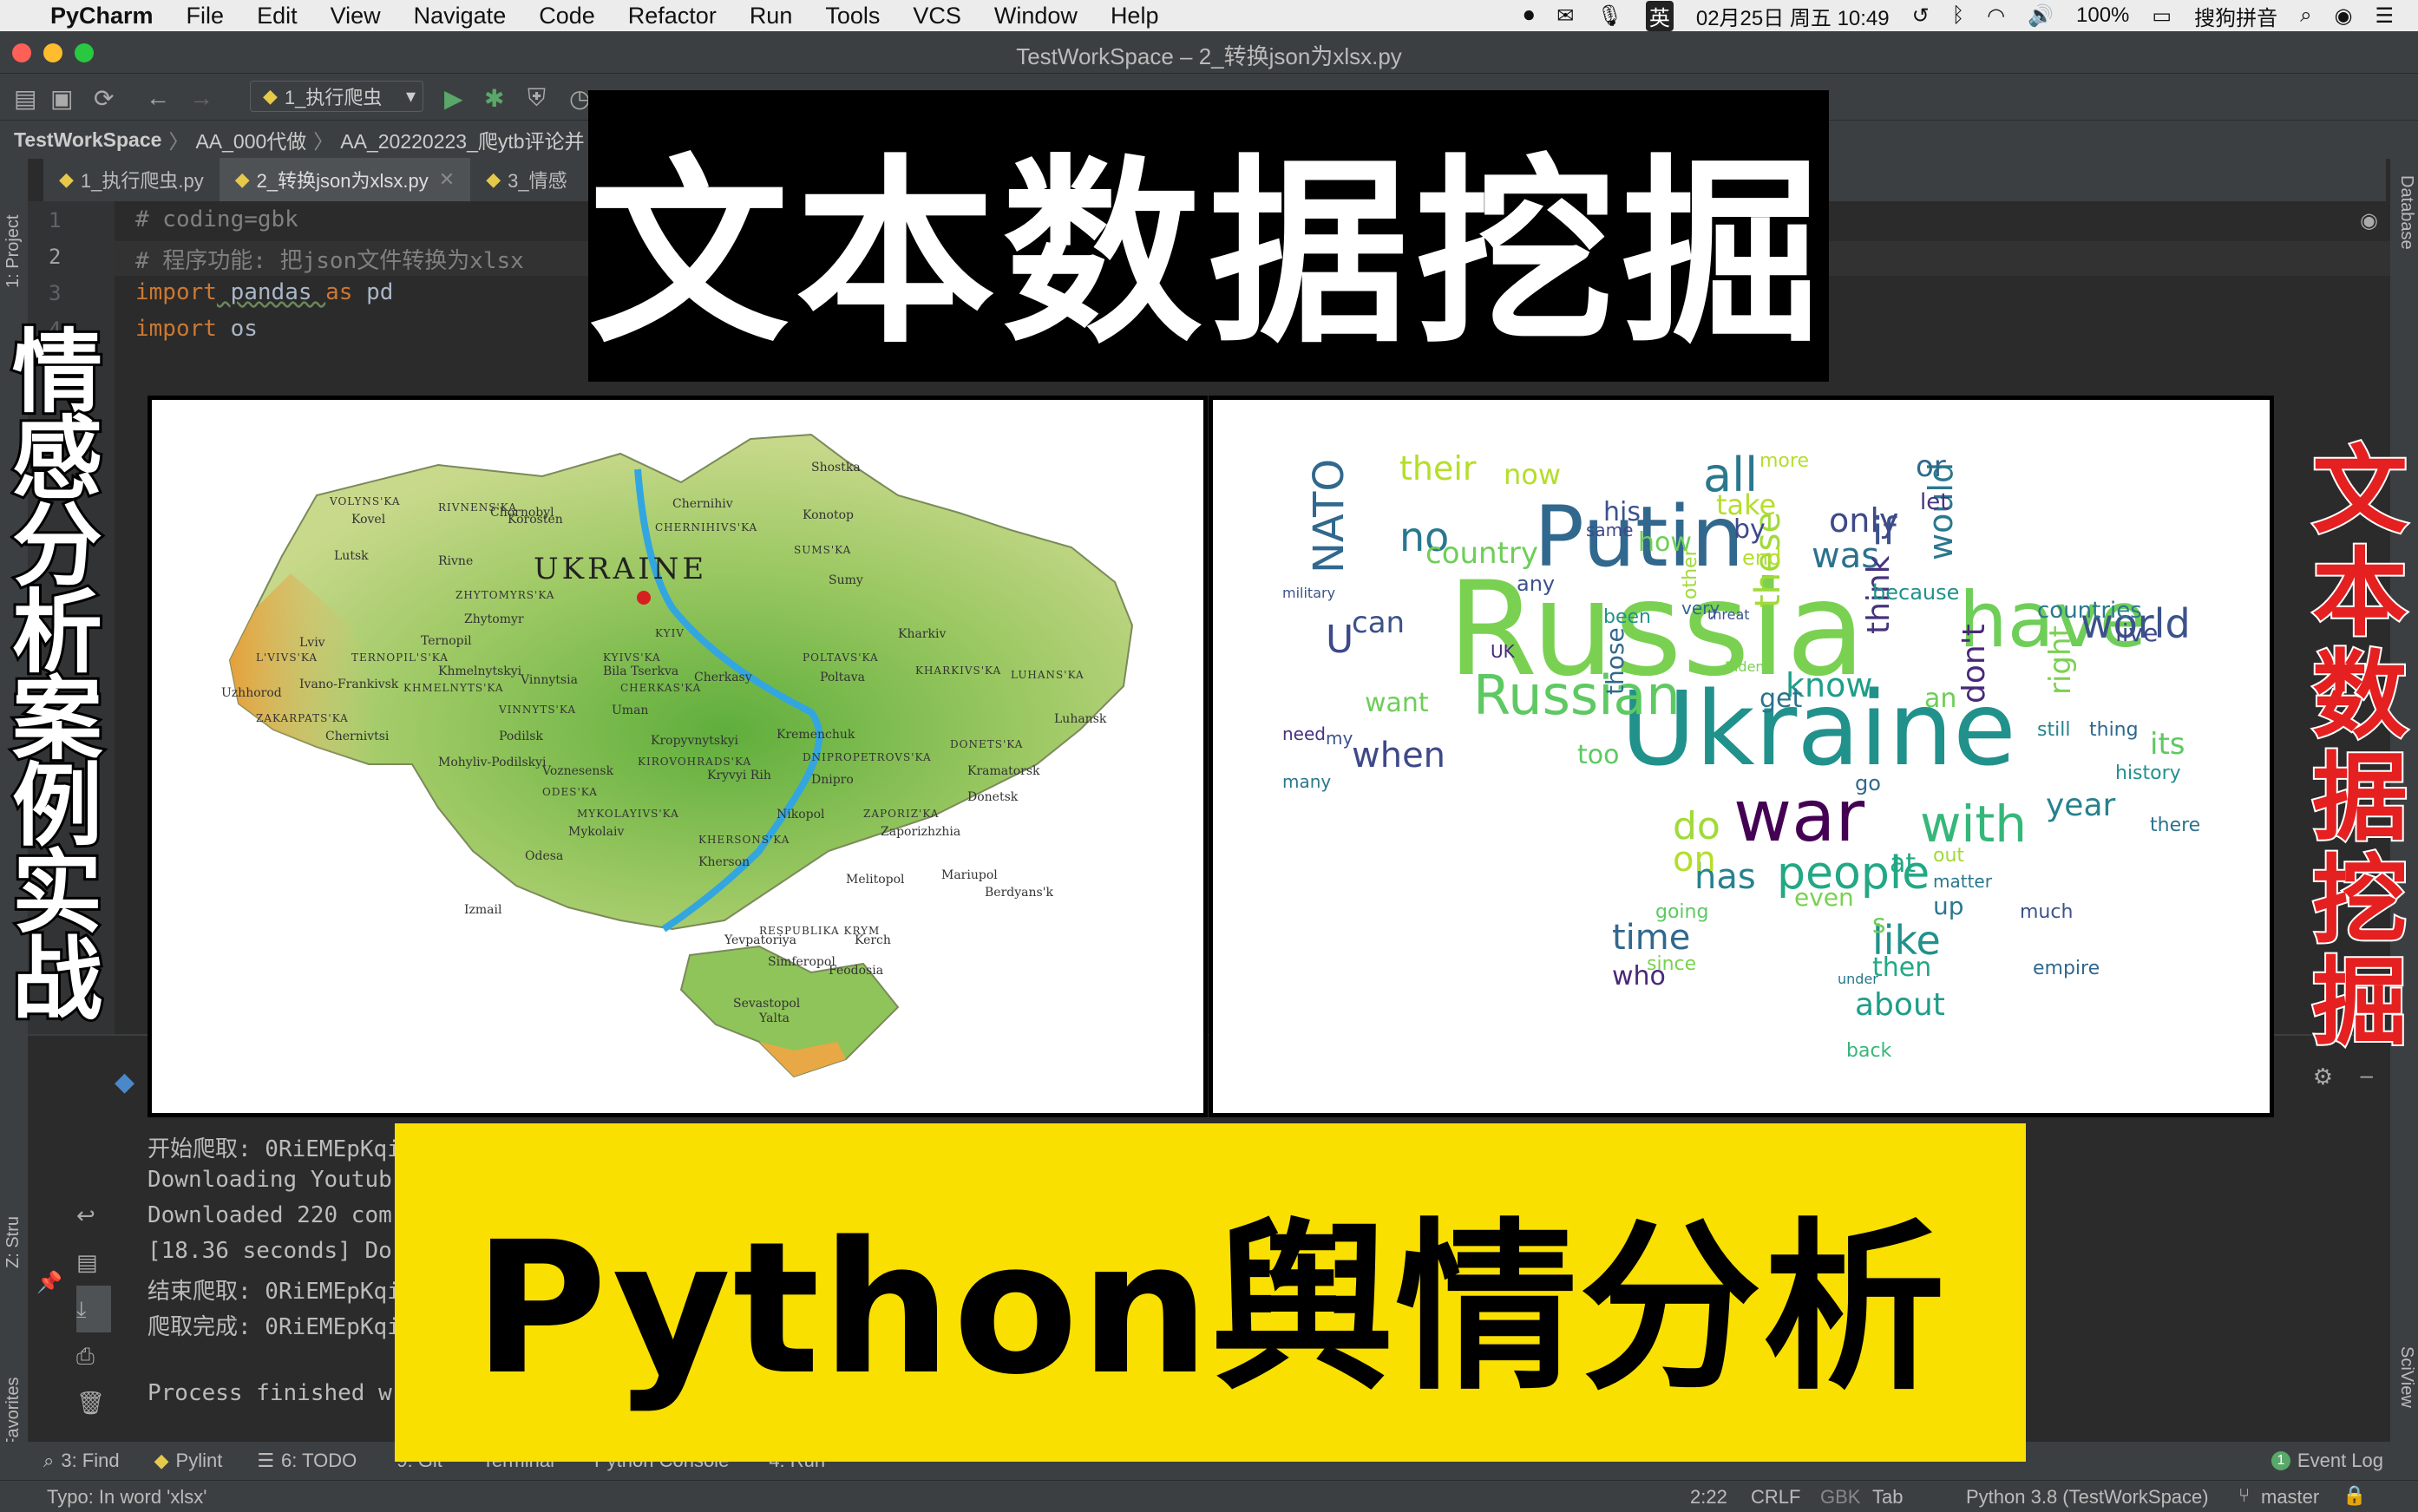 The height and width of the screenshot is (1512, 2418). Describe the element at coordinates (142, 181) in the screenshot. I see `tab-label: 1_执行爬虫.py` at that location.